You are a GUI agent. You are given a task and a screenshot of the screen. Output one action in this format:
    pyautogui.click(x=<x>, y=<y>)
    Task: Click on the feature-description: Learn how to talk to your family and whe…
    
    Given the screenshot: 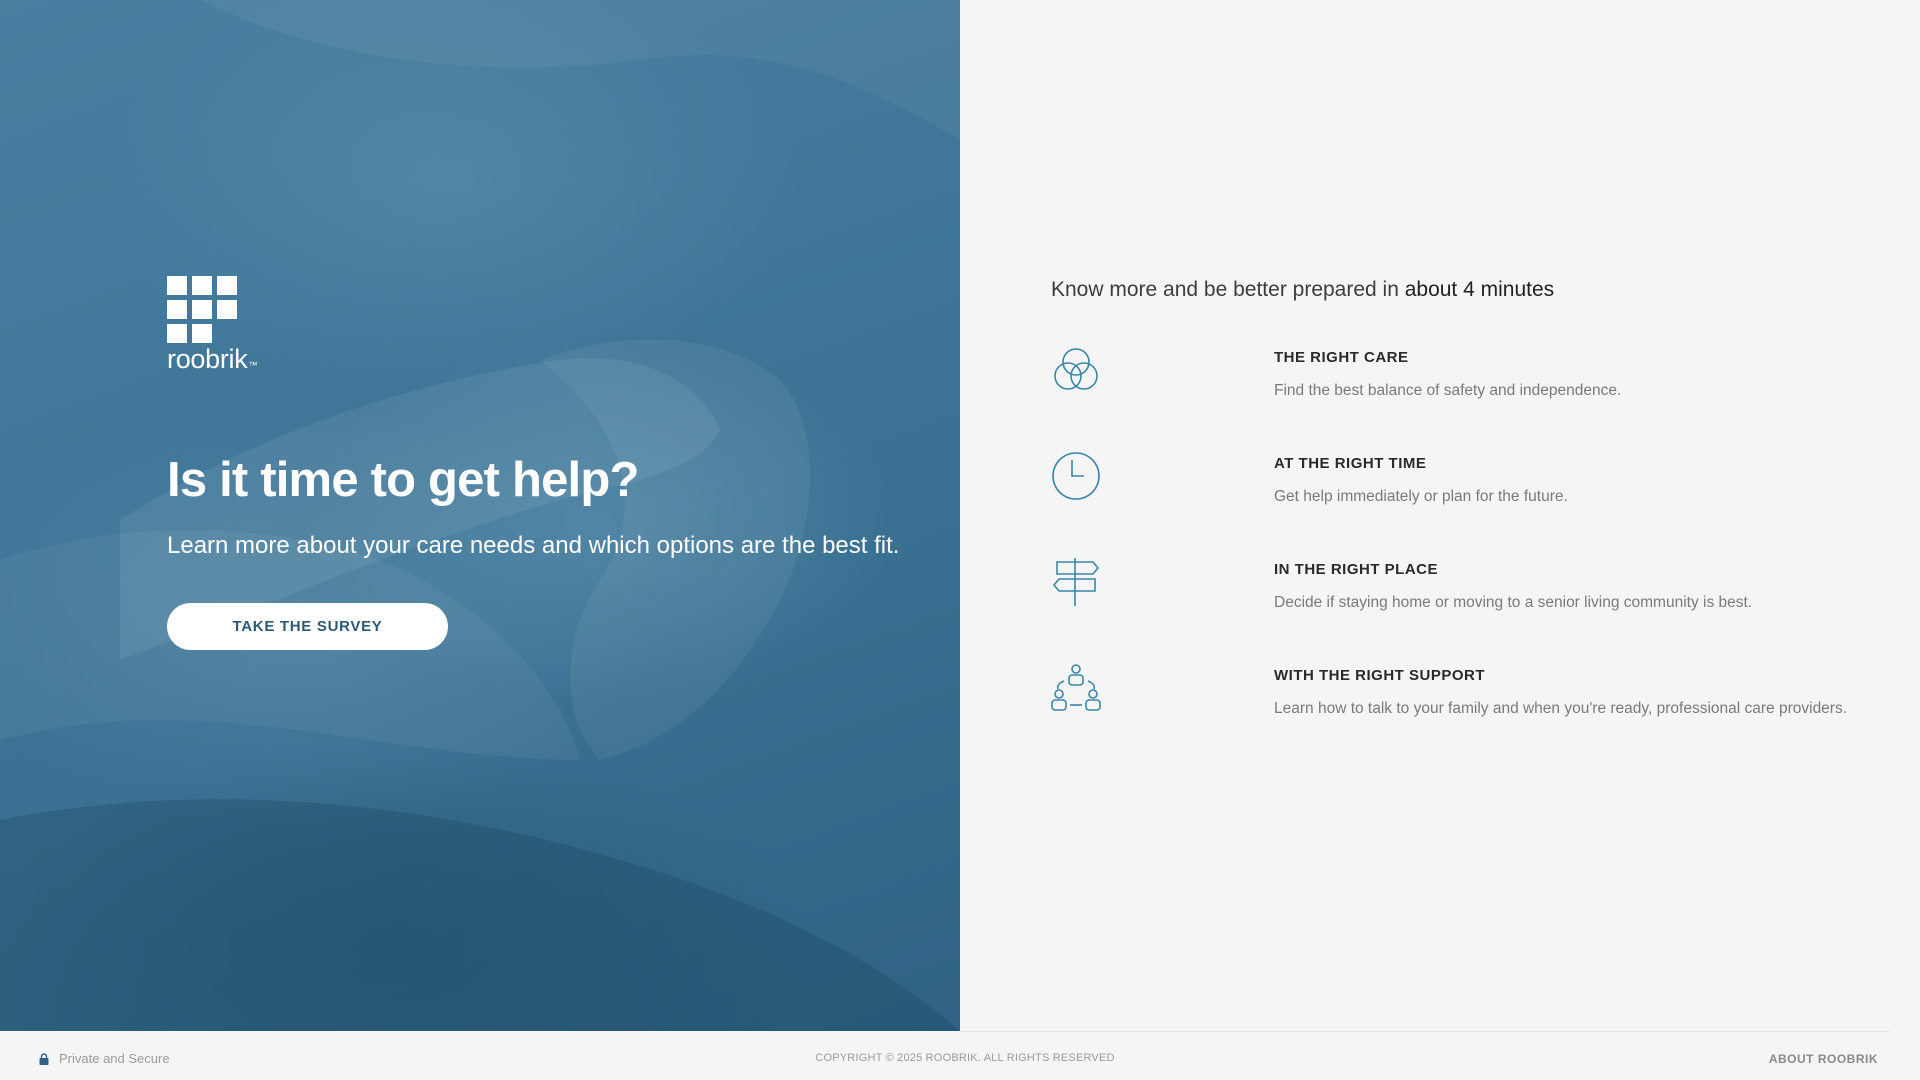 What is the action you would take?
    pyautogui.click(x=1561, y=708)
    